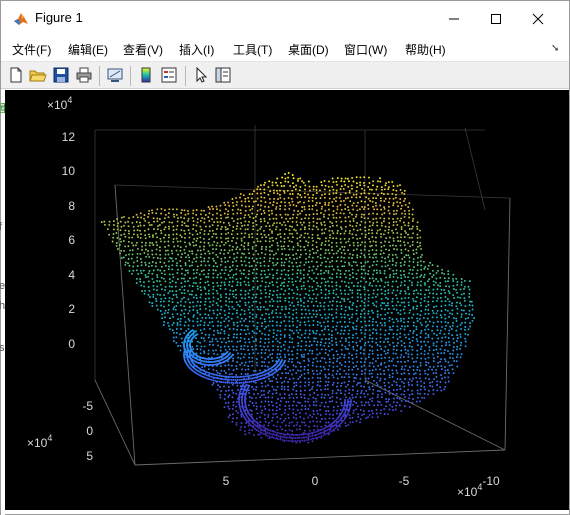 The width and height of the screenshot is (570, 515). Describe the element at coordinates (555, 48) in the screenshot. I see `menu-expand-icon: ➘` at that location.